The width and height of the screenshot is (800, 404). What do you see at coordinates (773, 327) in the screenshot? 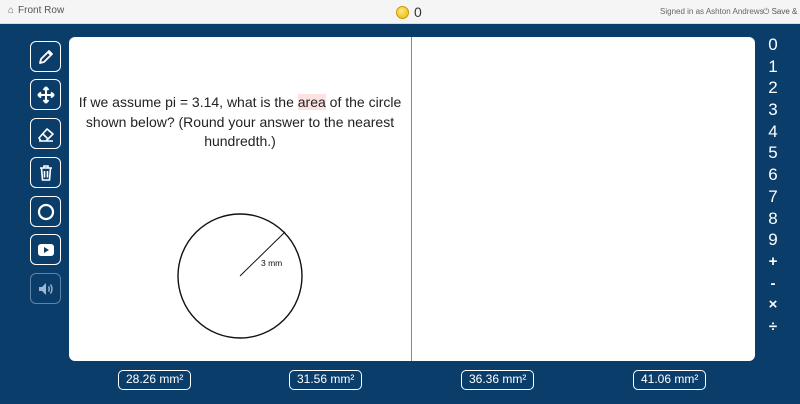
I see `key-divide: ÷` at bounding box center [773, 327].